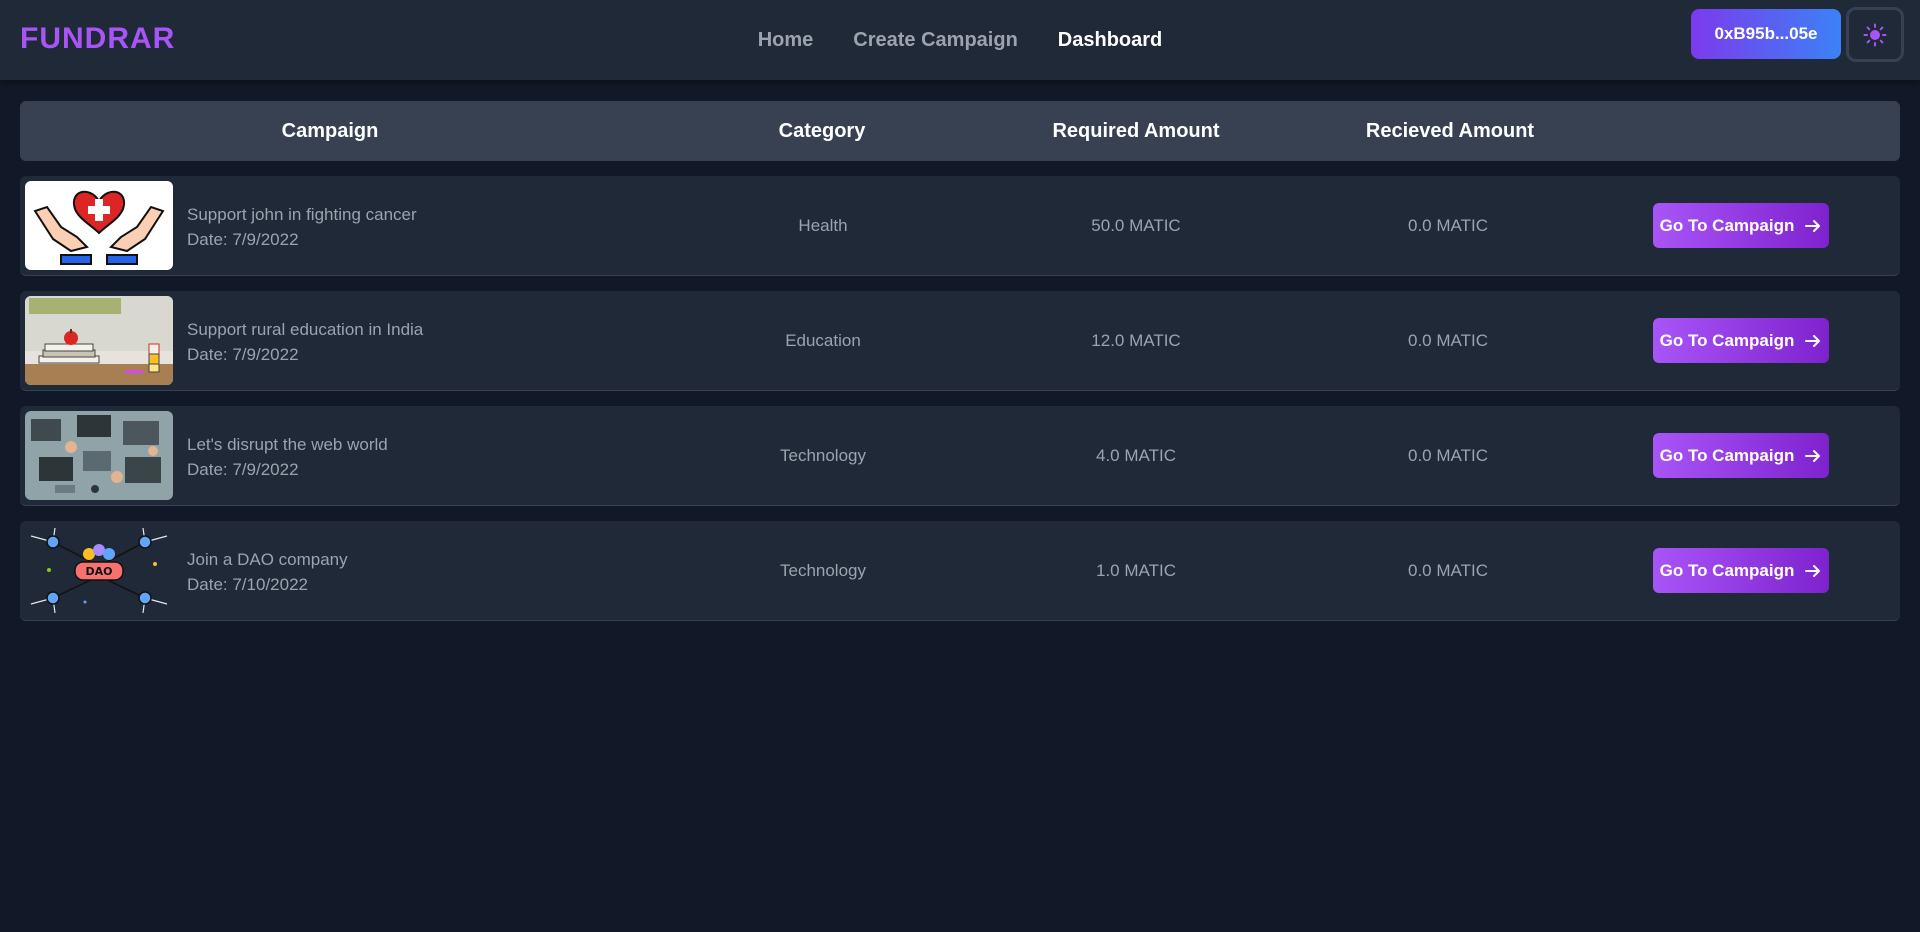  Describe the element at coordinates (1136, 225) in the screenshot. I see `campaign-required-amount: 50.0 MATIC` at that location.